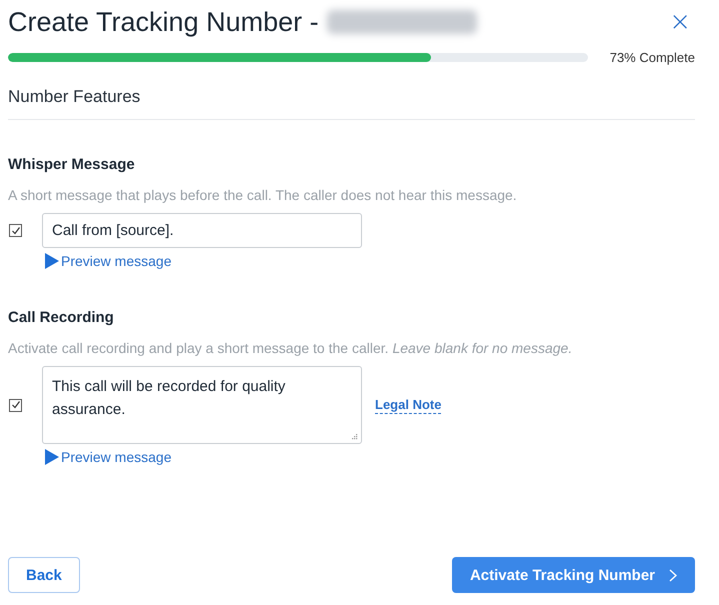  What do you see at coordinates (291, 348) in the screenshot?
I see `section-description: Activate call recording and play a short message to the caller. Leave blank for no message.` at bounding box center [291, 348].